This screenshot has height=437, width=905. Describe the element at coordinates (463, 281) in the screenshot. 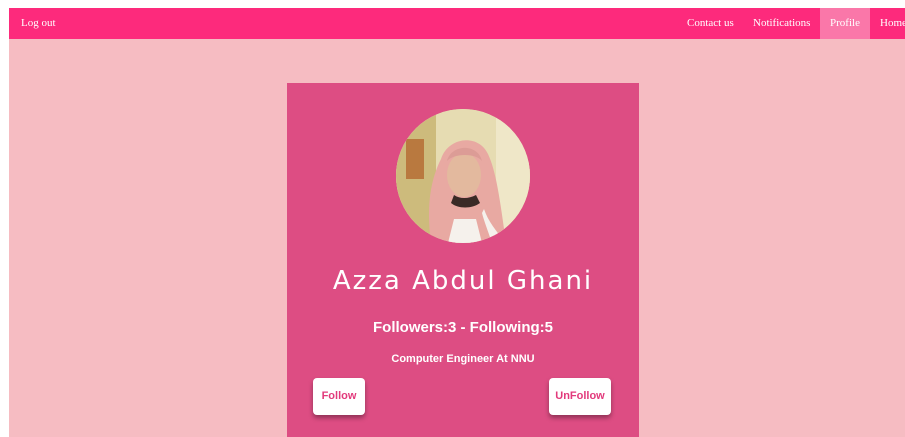

I see `profile-name: Azza Abdul Ghani` at that location.